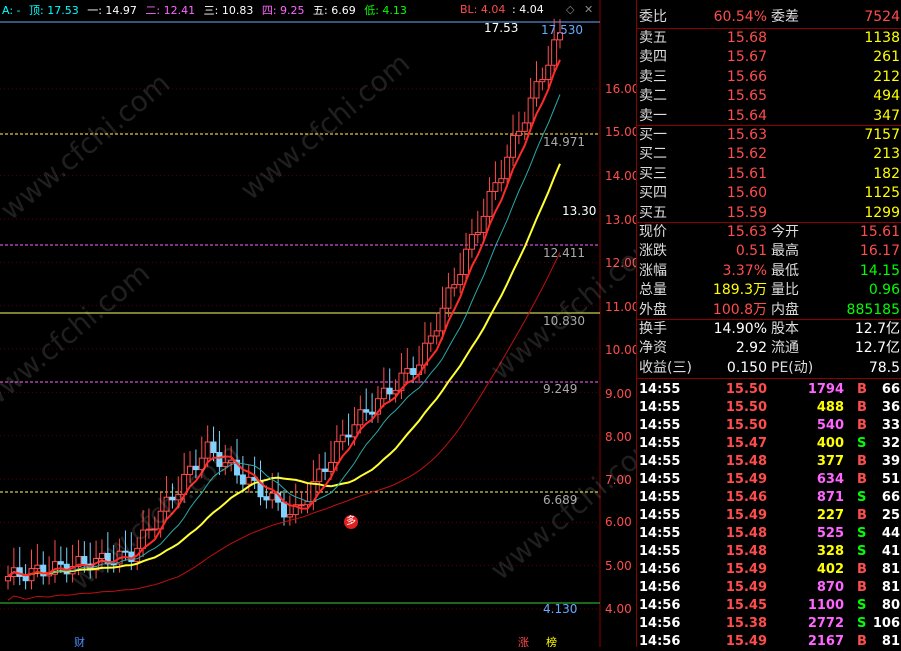 The width and height of the screenshot is (901, 651). Describe the element at coordinates (886, 96) in the screenshot. I see `ask-volume: 494` at that location.